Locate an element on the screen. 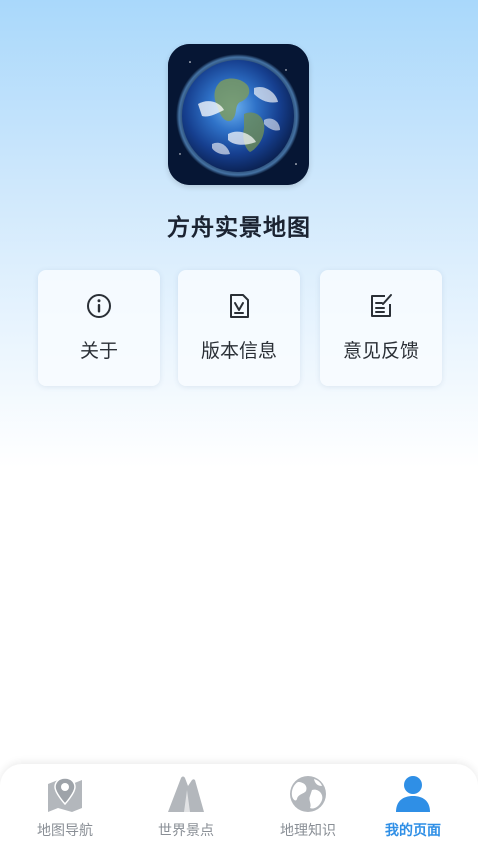 The width and height of the screenshot is (478, 850). tab-map-navigation: 地图导航 is located at coordinates (65, 807).